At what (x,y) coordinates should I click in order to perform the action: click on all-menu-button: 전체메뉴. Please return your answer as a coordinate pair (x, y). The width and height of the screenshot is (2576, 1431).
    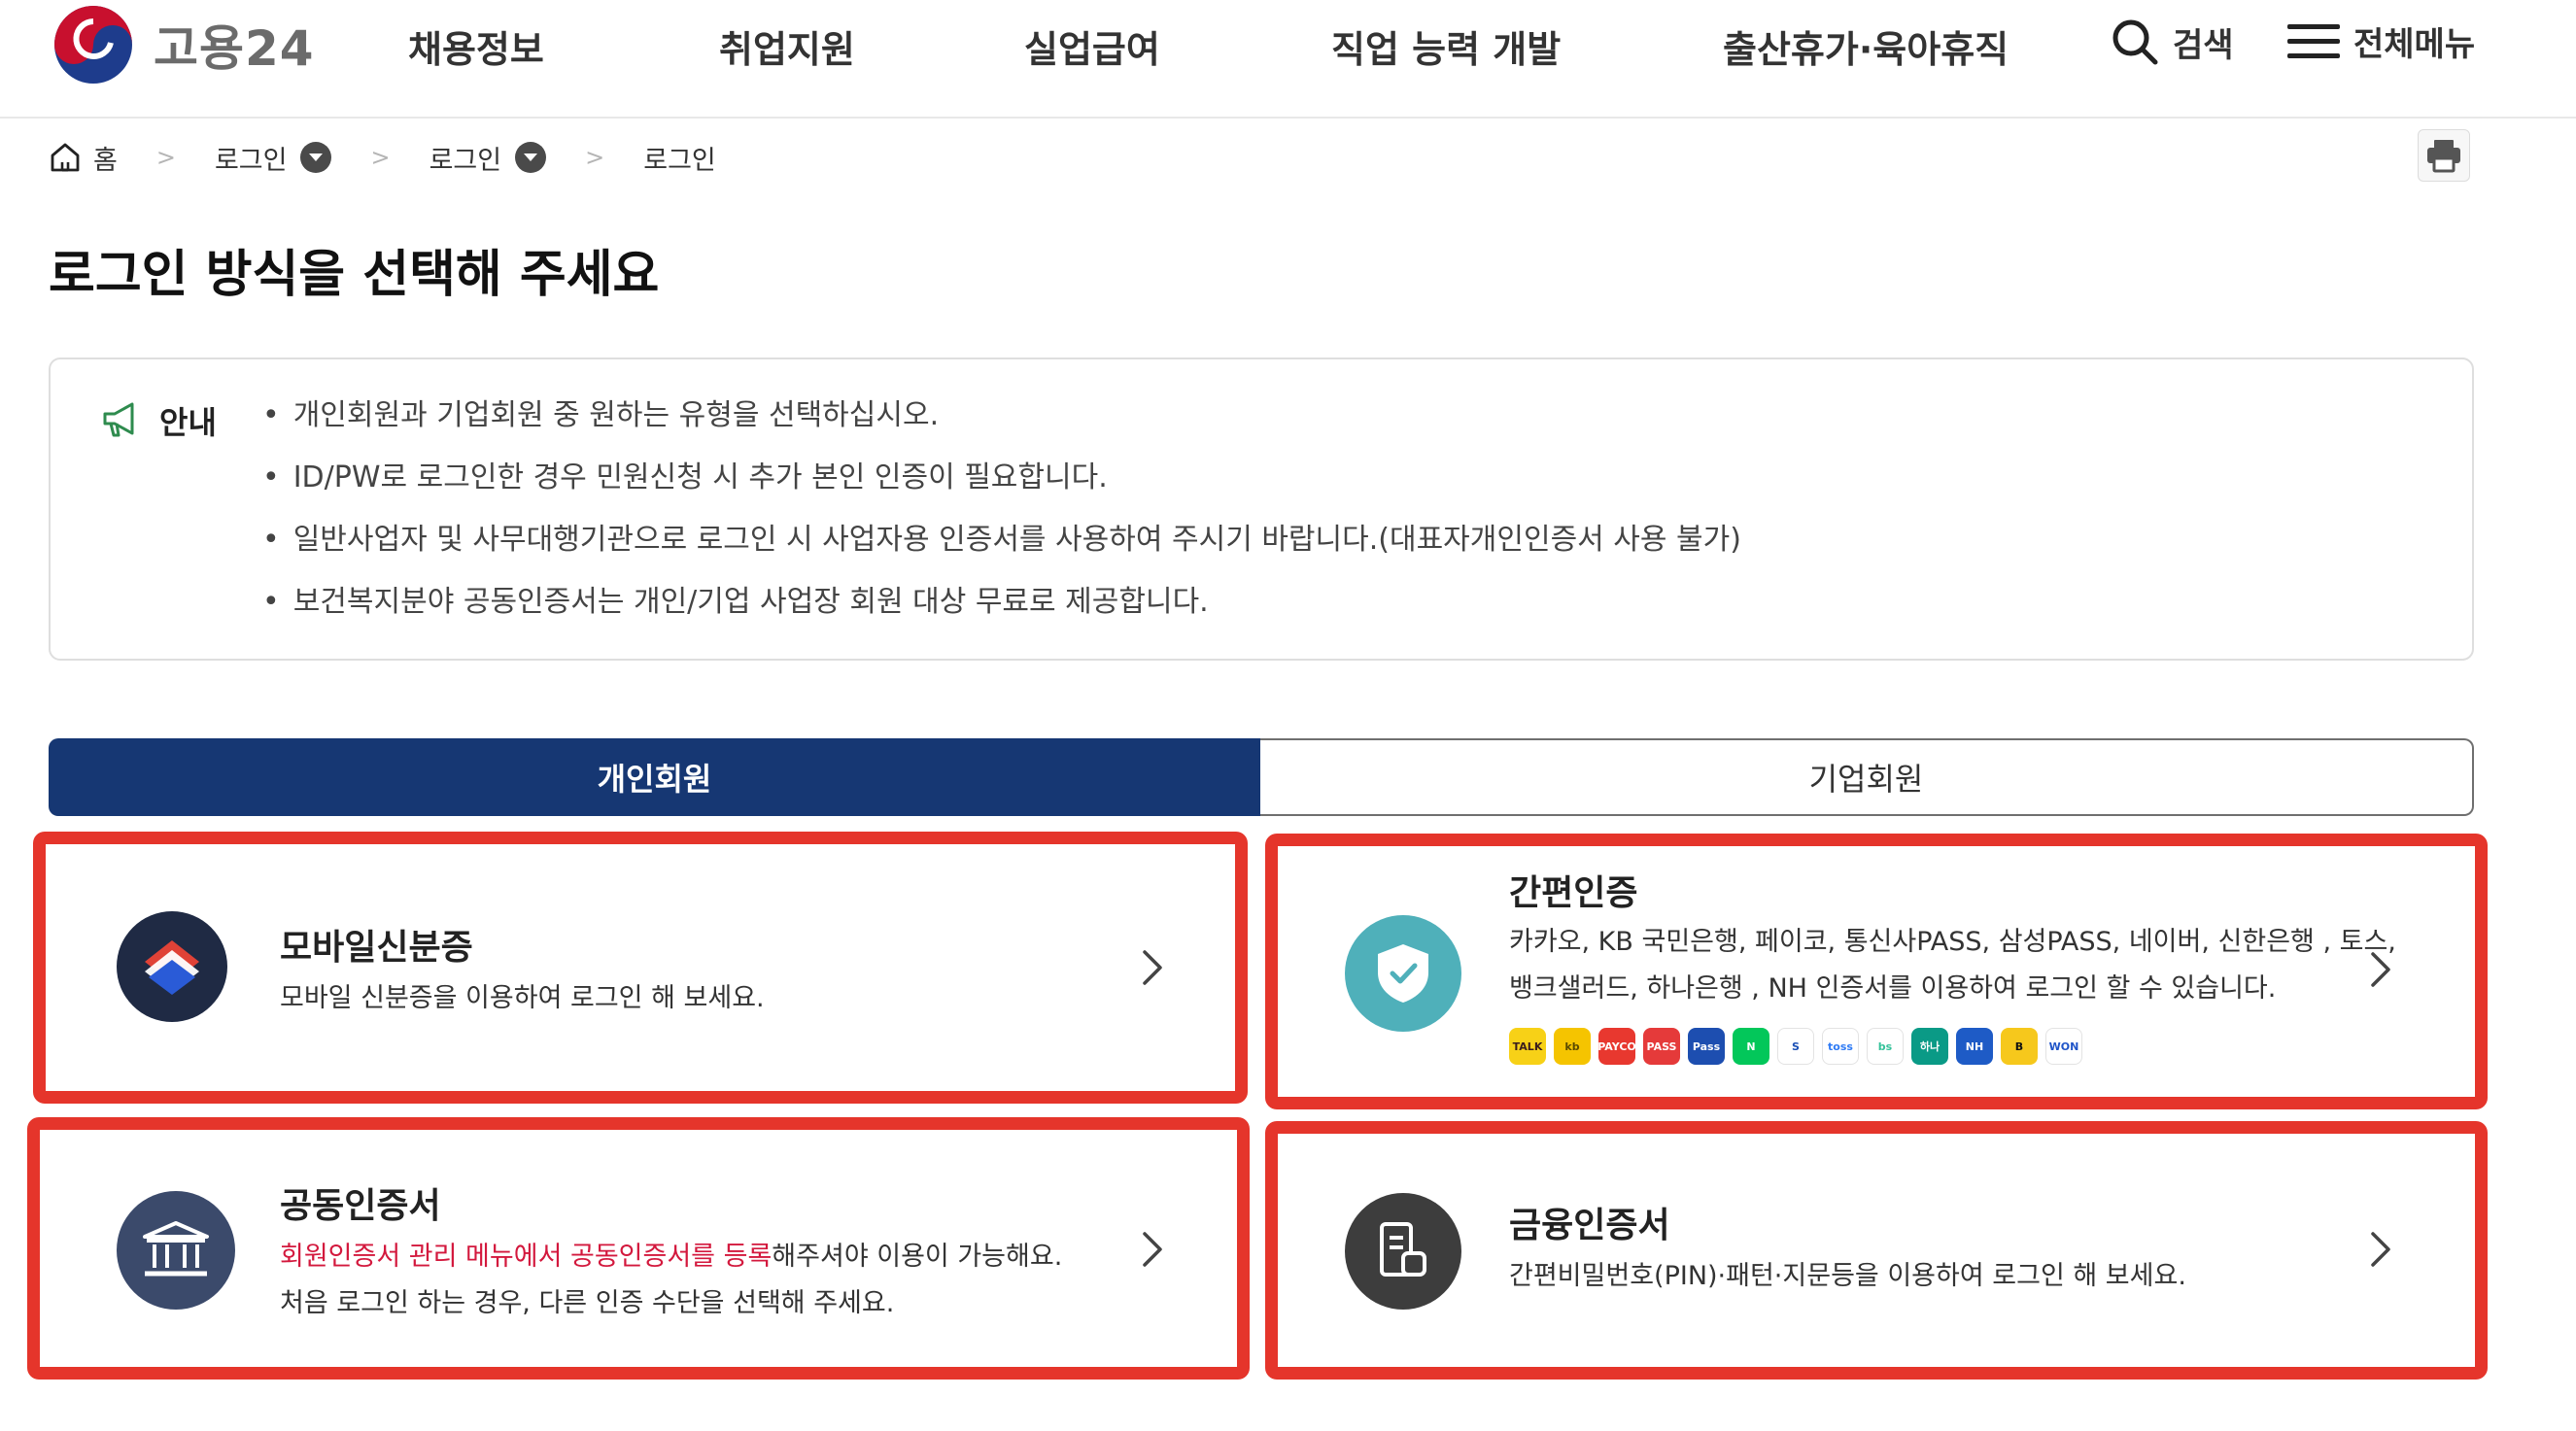
    Looking at the image, I should click on (2381, 41).